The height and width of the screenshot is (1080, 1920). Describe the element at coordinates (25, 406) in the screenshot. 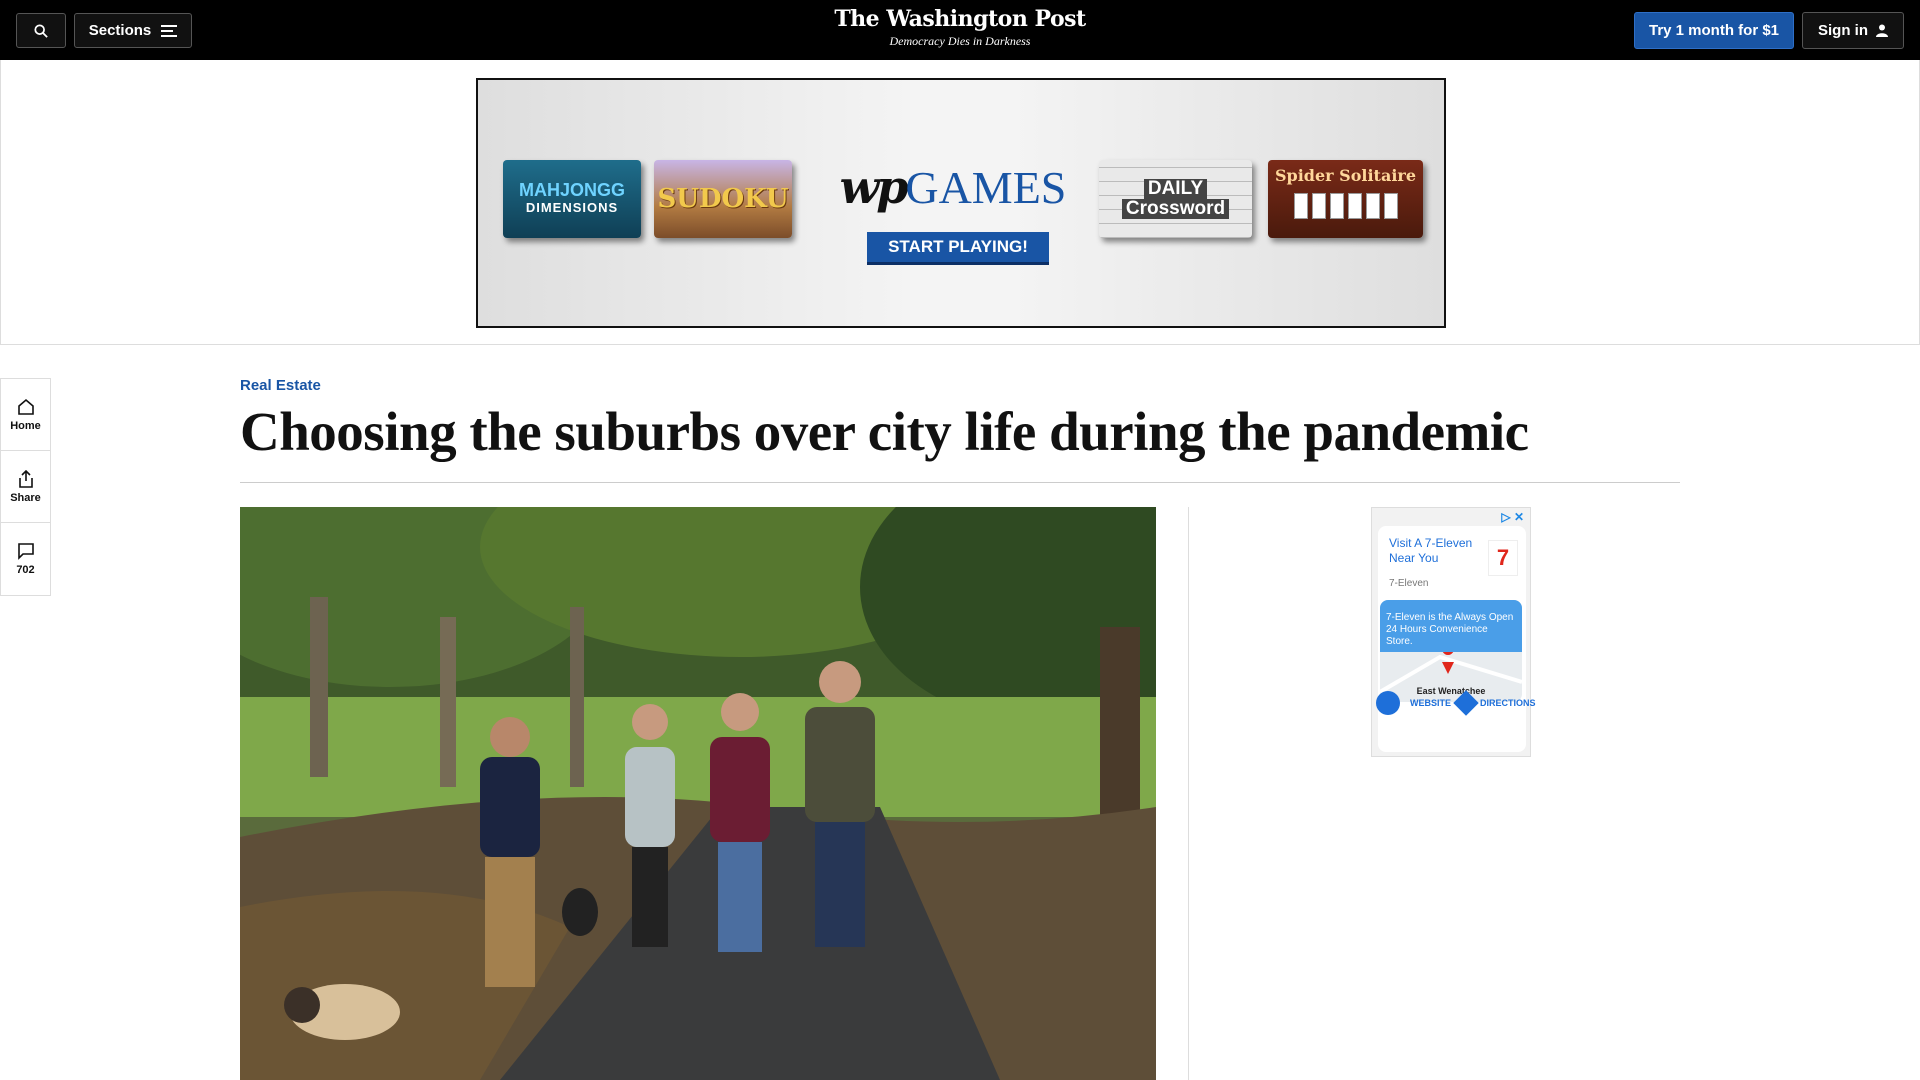

I see `home-icon` at that location.